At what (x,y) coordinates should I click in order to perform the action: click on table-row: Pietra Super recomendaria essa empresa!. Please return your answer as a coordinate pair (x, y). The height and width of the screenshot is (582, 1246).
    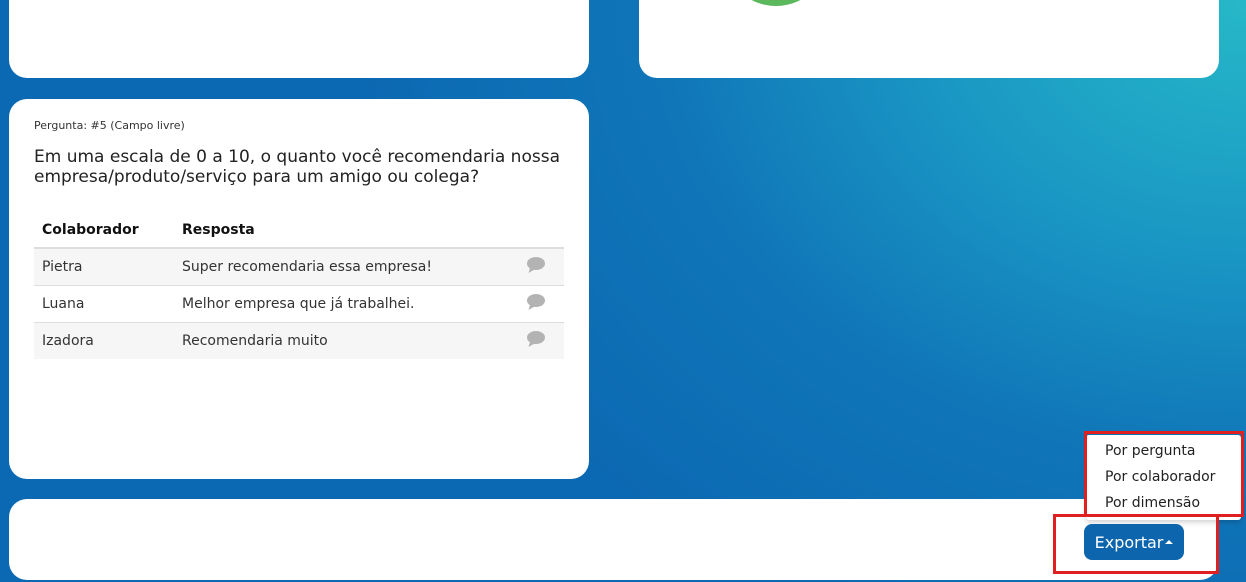
    Looking at the image, I should click on (299, 267).